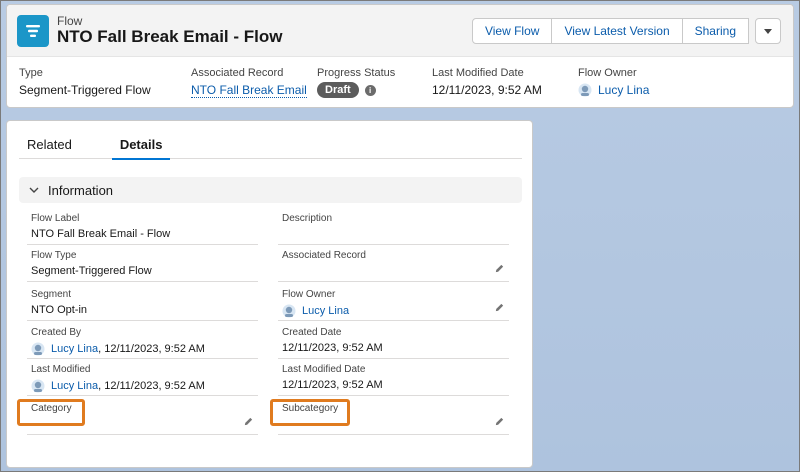 Image resolution: width=800 pixels, height=472 pixels. Describe the element at coordinates (617, 31) in the screenshot. I see `view-latest-version-button: View Latest Version` at that location.